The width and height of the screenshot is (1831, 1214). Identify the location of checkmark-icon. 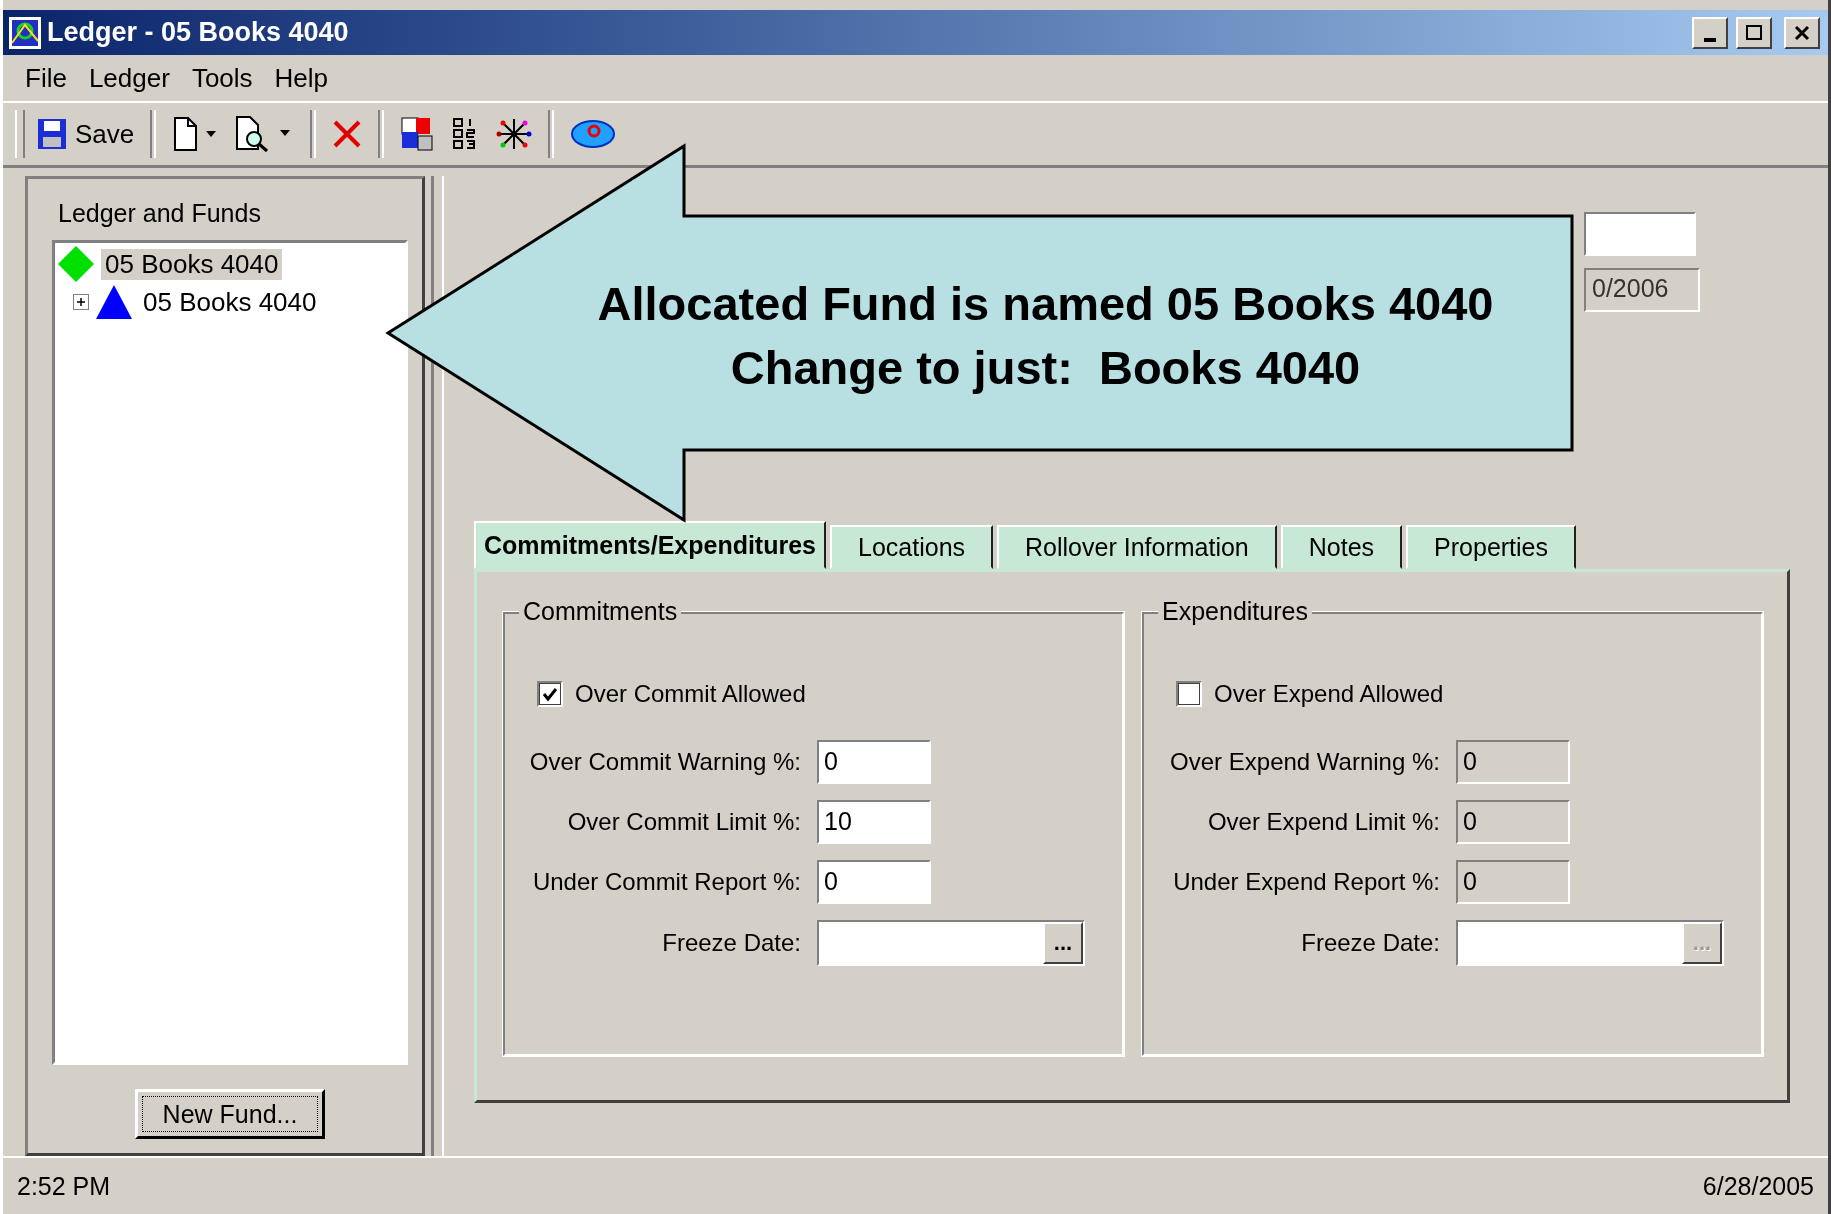
(550, 694).